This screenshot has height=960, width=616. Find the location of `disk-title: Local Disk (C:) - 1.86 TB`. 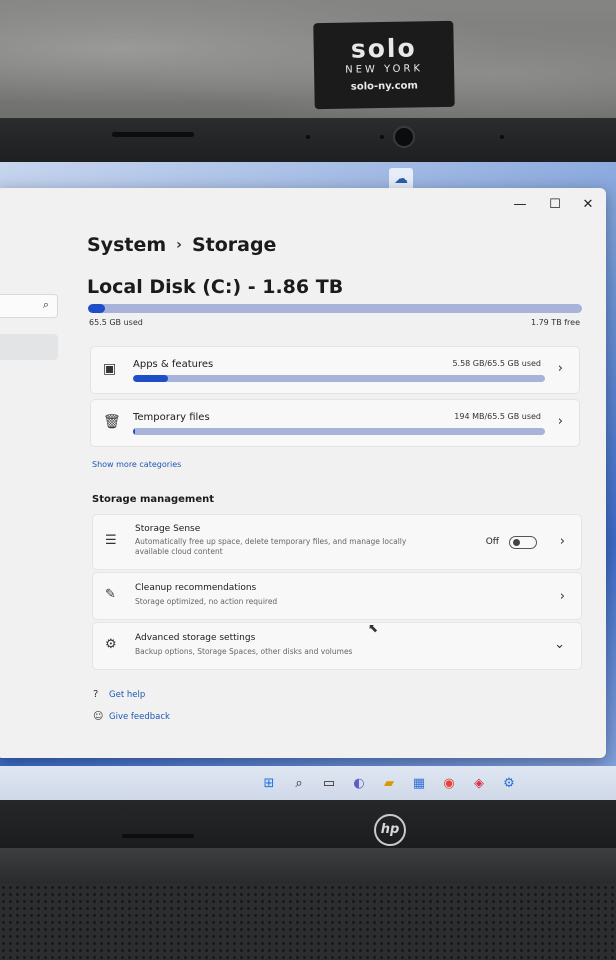

disk-title: Local Disk (C:) - 1.86 TB is located at coordinates (215, 287).